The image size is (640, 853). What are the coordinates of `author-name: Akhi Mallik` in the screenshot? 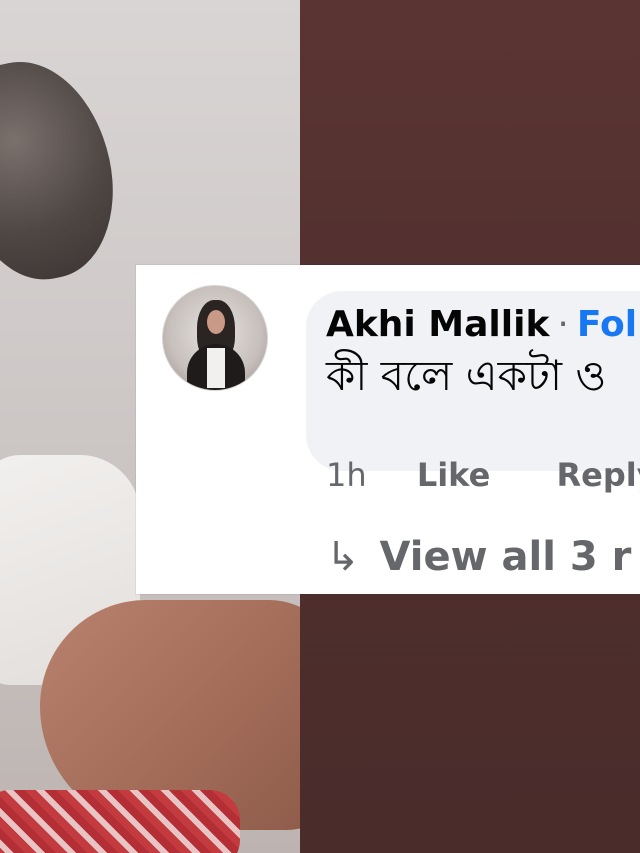 It's located at (437, 324).